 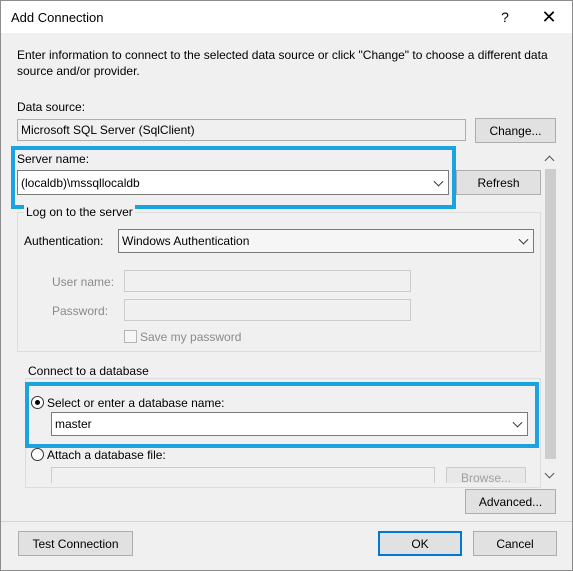 I want to click on help-icon: ?, so click(x=505, y=17).